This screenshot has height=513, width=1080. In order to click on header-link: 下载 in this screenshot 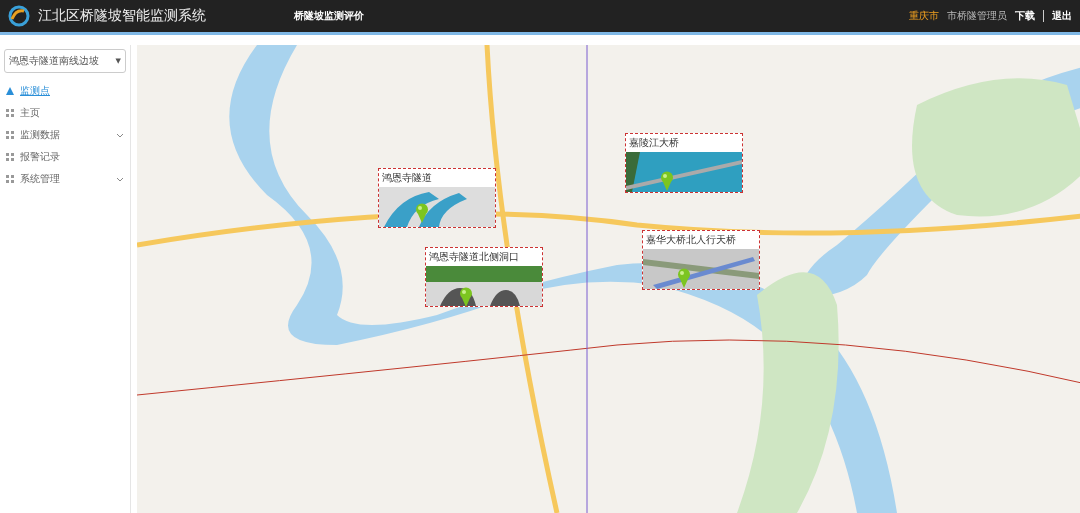, I will do `click(1025, 16)`.